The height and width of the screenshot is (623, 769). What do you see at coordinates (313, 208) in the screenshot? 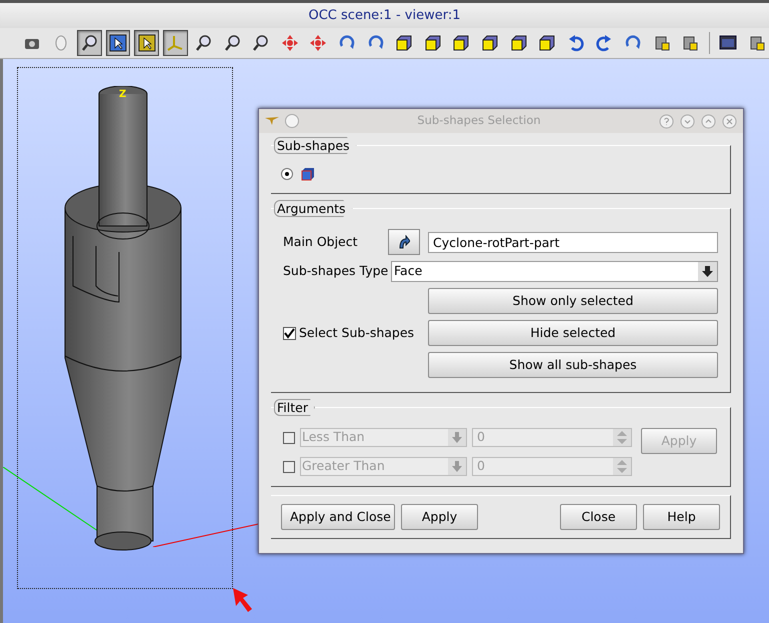
I see `group-title: Arguments` at bounding box center [313, 208].